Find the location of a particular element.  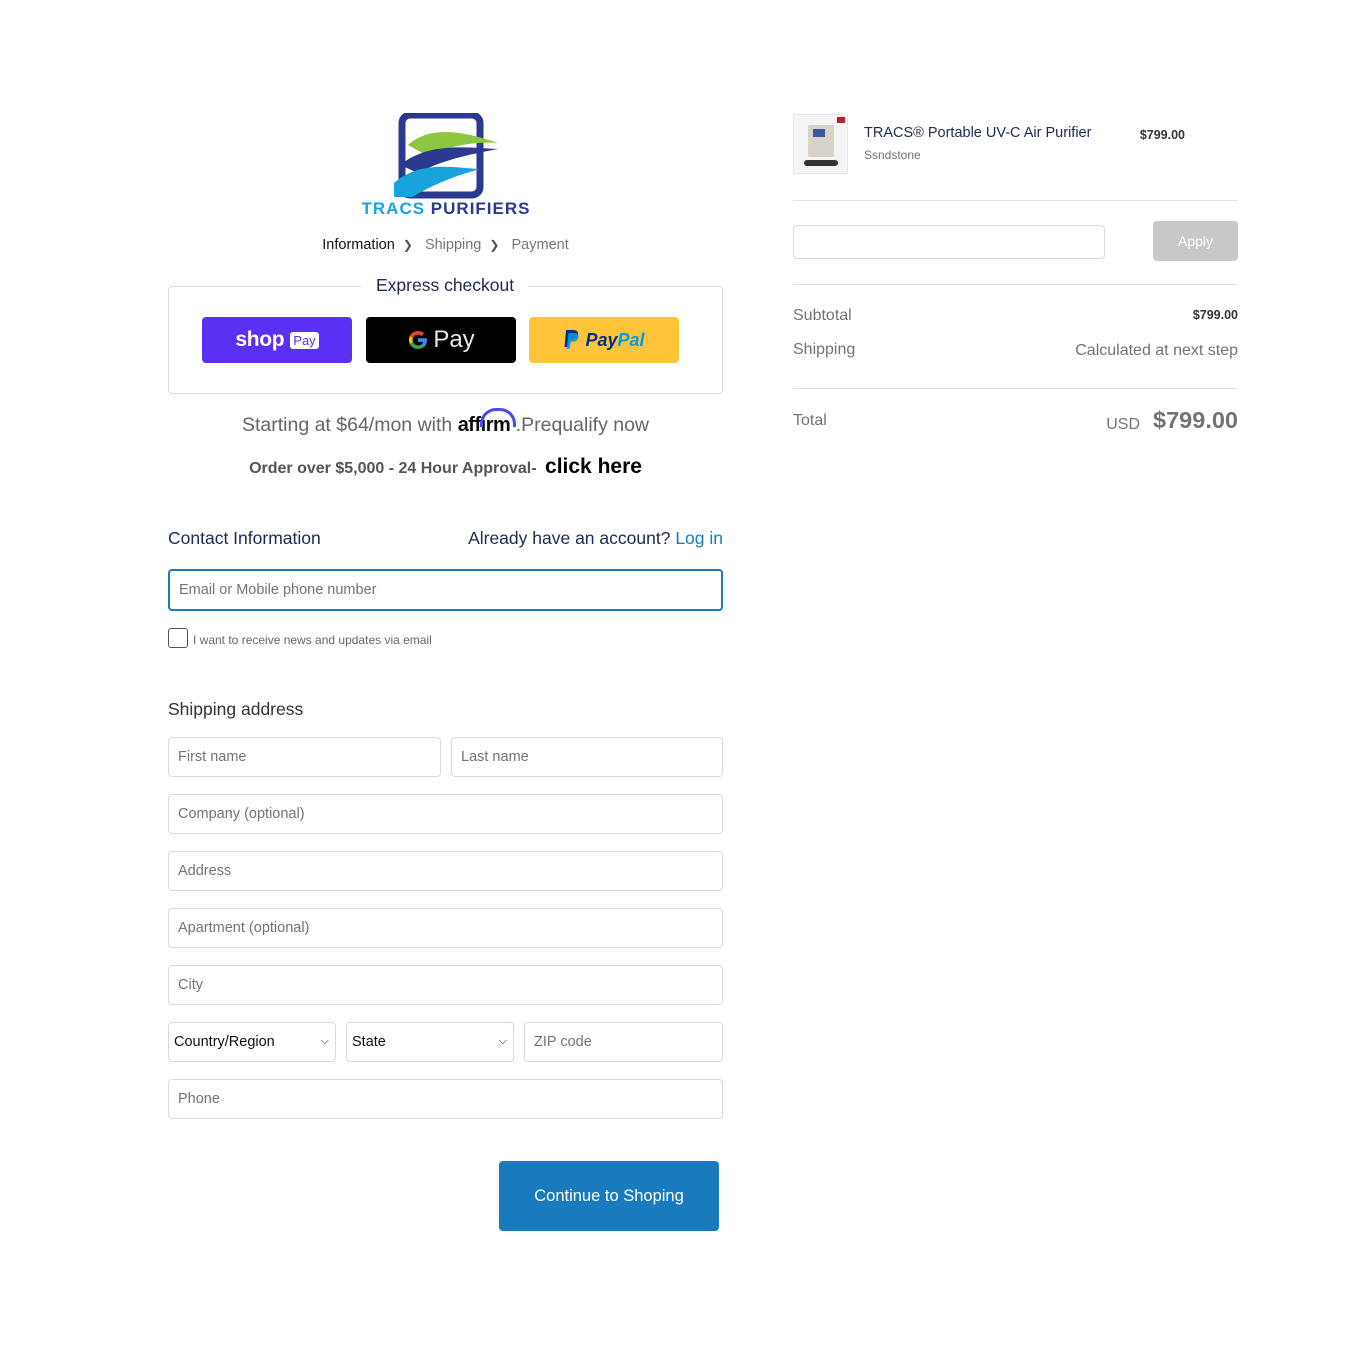

paypal-button: PayPal is located at coordinates (604, 340).